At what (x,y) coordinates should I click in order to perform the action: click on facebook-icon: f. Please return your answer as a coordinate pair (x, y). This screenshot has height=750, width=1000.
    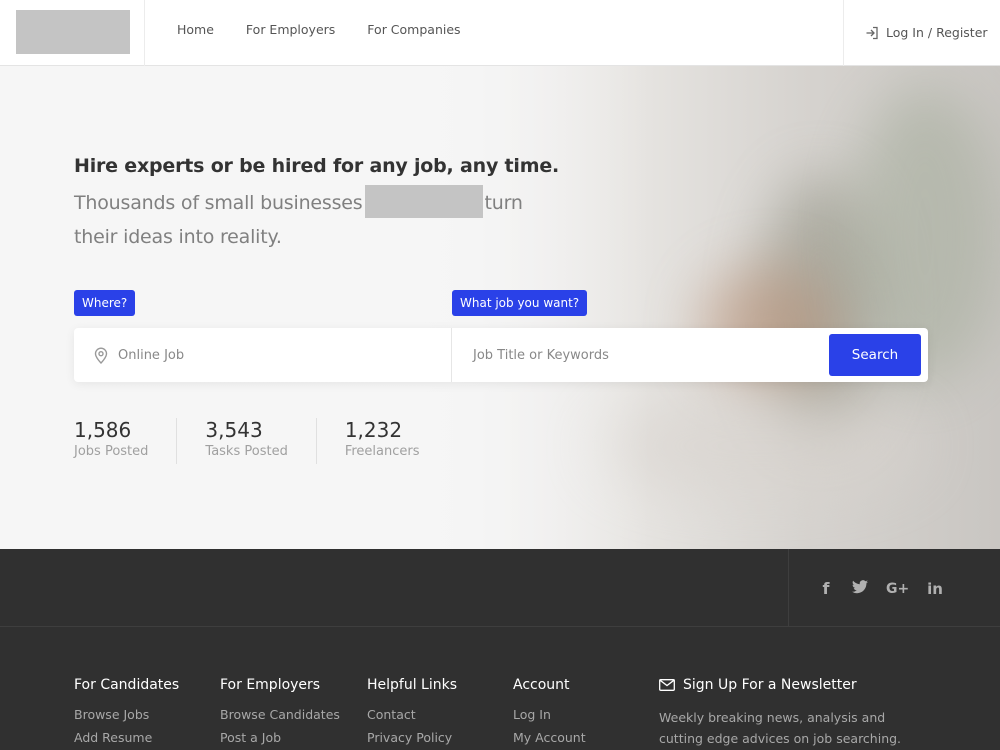
    Looking at the image, I should click on (826, 588).